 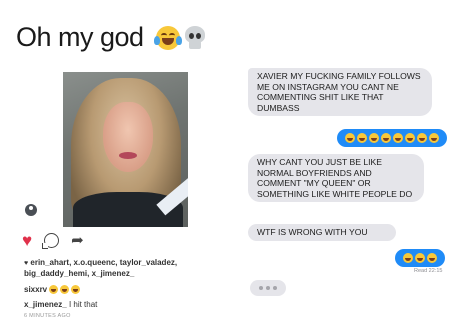 I want to click on comment-text: I hit that, so click(x=83, y=304).